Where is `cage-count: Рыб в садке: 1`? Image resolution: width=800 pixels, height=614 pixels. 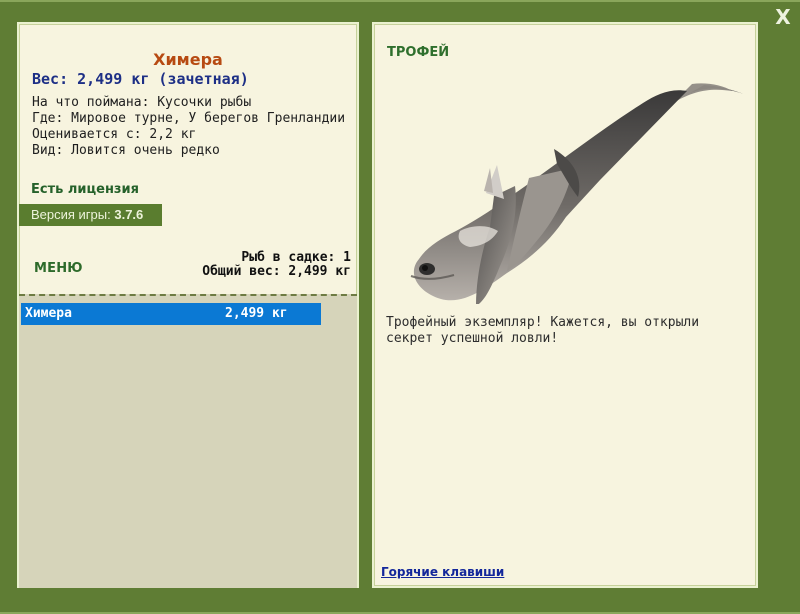
cage-count: Рыб в садке: 1 is located at coordinates (296, 257).